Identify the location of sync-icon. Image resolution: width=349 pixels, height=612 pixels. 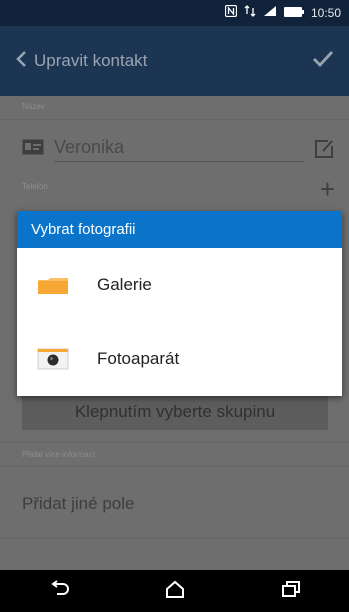
(250, 13).